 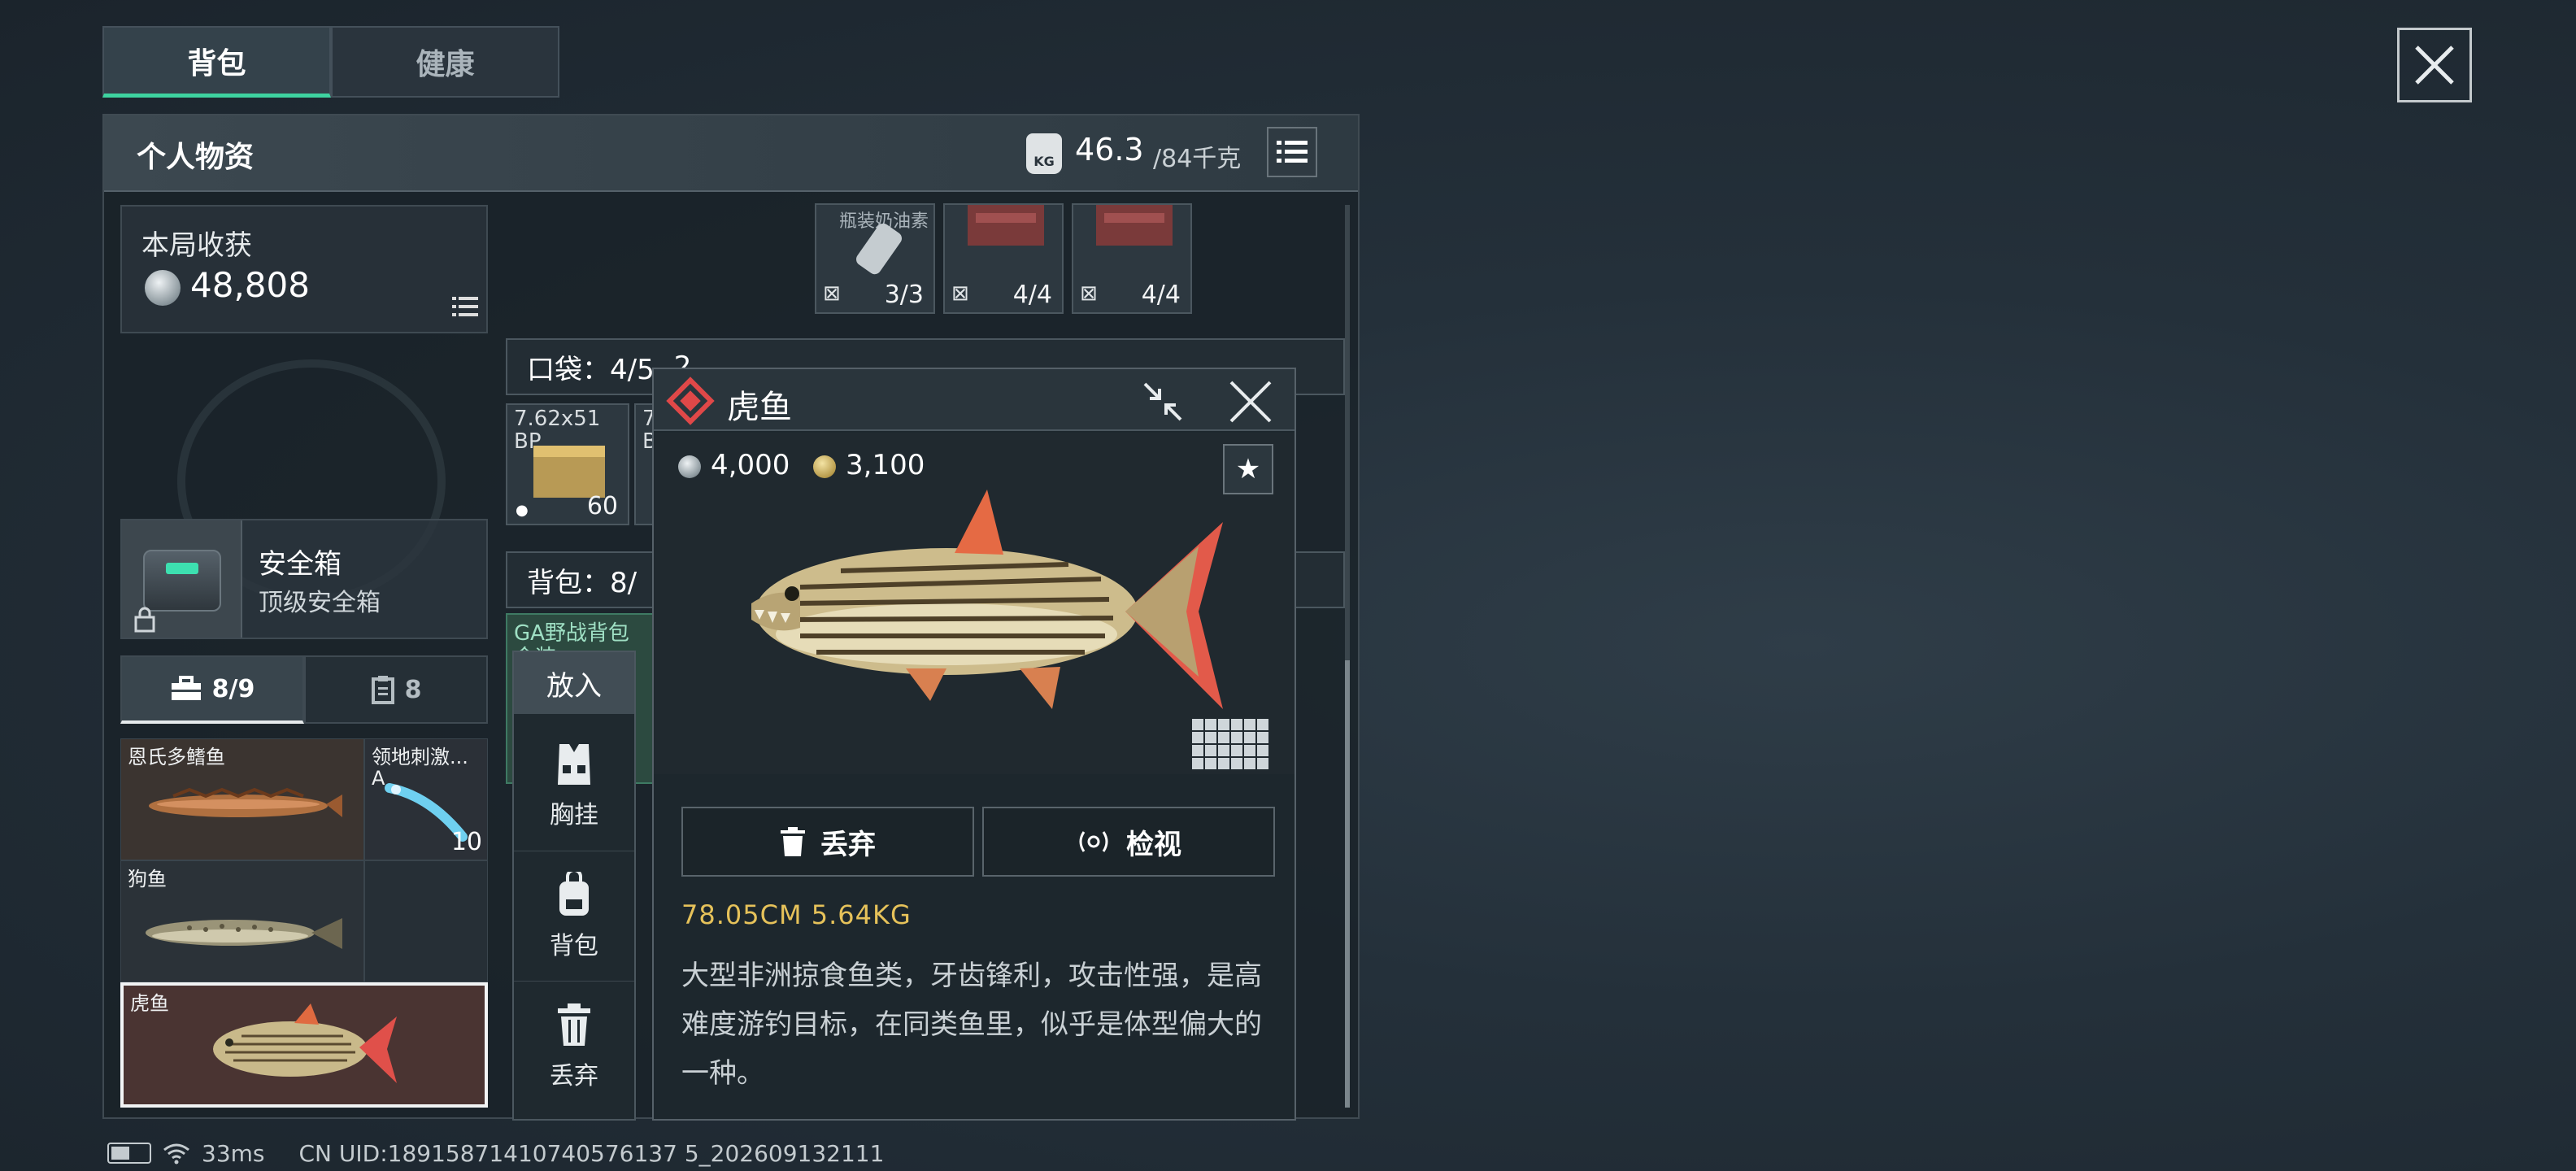 What do you see at coordinates (148, 879) in the screenshot?
I see `item-label: 狗鱼` at bounding box center [148, 879].